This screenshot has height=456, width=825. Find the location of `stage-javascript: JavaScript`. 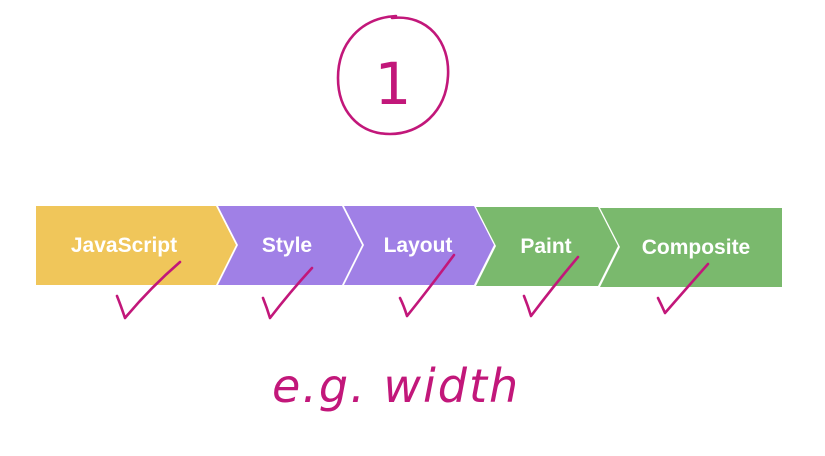

stage-javascript: JavaScript is located at coordinates (136, 245).